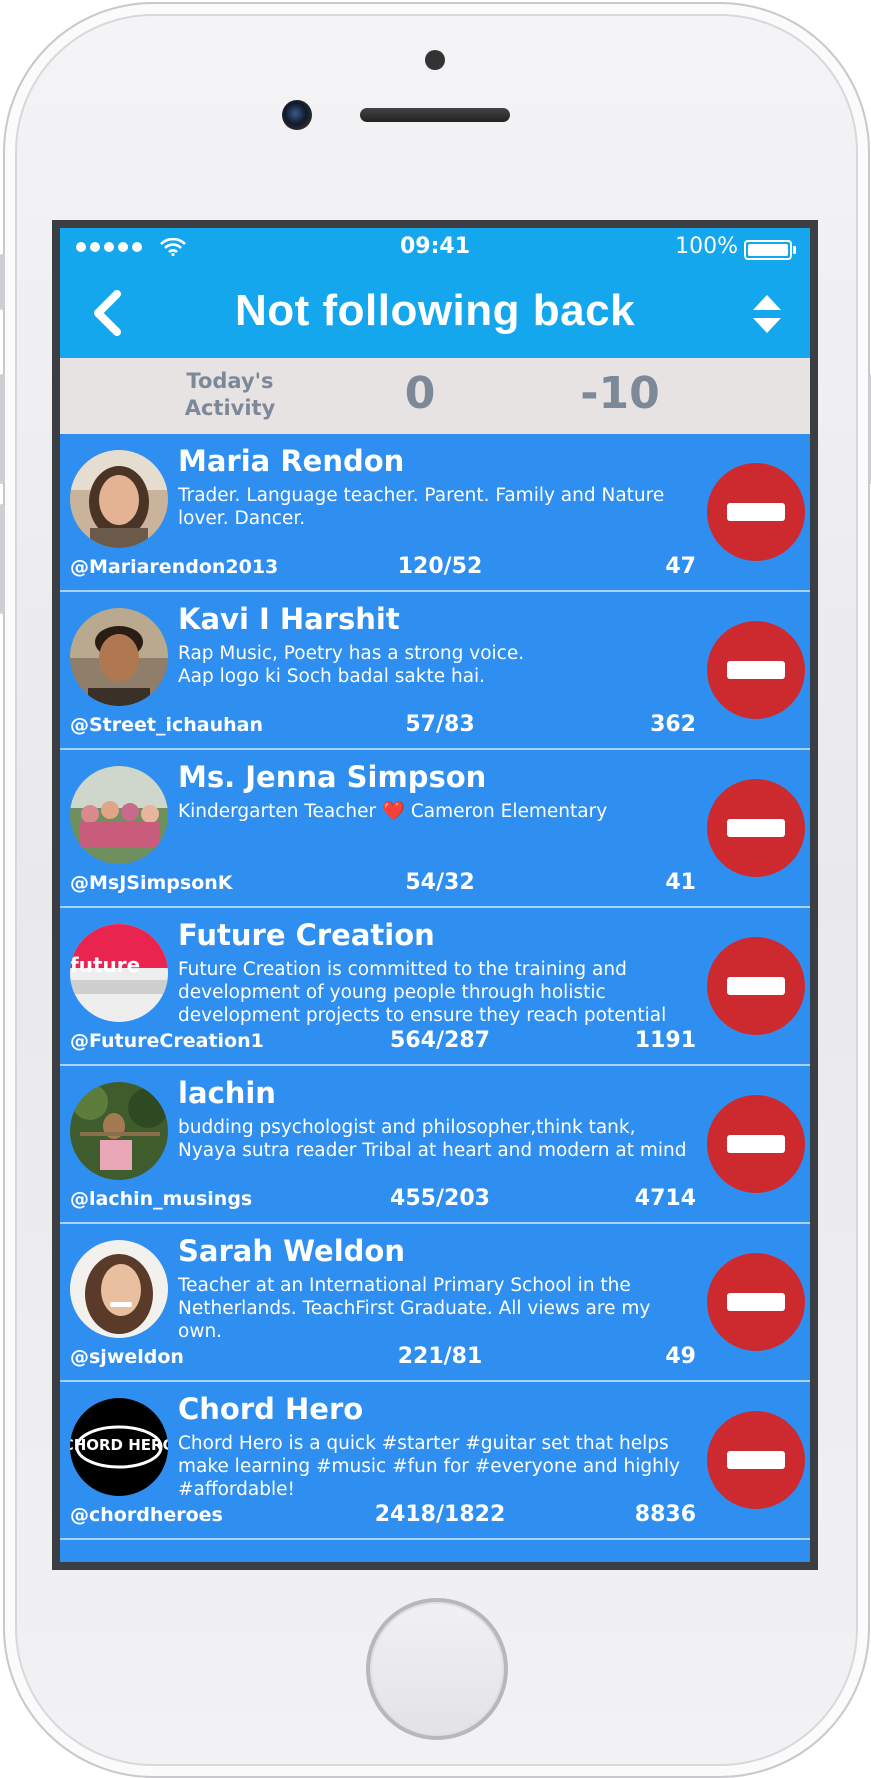 The image size is (871, 1778). I want to click on avatar: future, so click(119, 973).